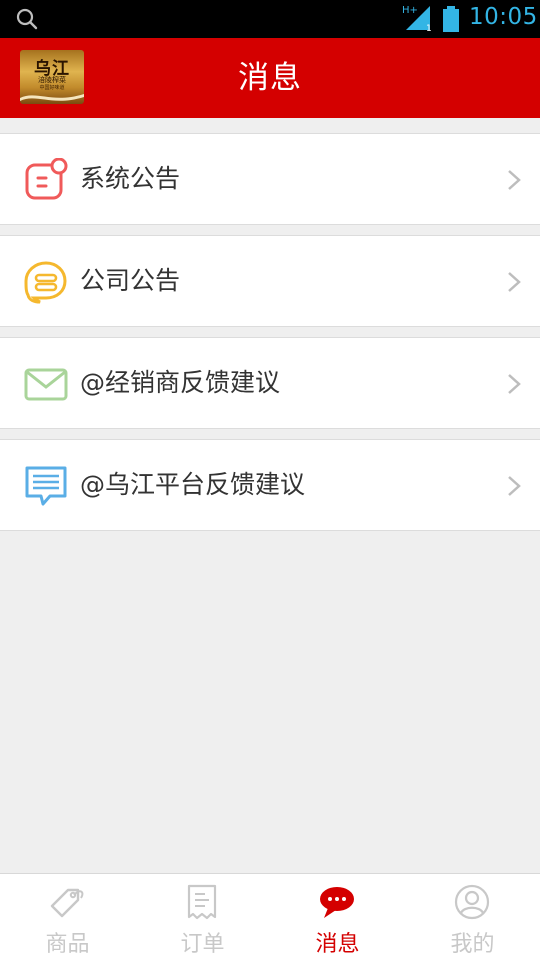  What do you see at coordinates (429, 28) in the screenshot?
I see `sim-slot: 1` at bounding box center [429, 28].